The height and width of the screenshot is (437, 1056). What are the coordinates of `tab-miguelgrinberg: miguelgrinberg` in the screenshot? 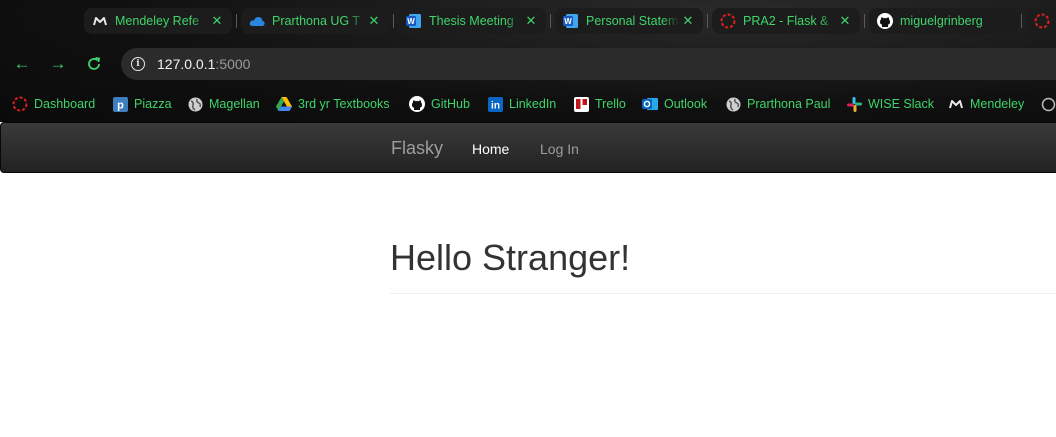 It's located at (944, 21).